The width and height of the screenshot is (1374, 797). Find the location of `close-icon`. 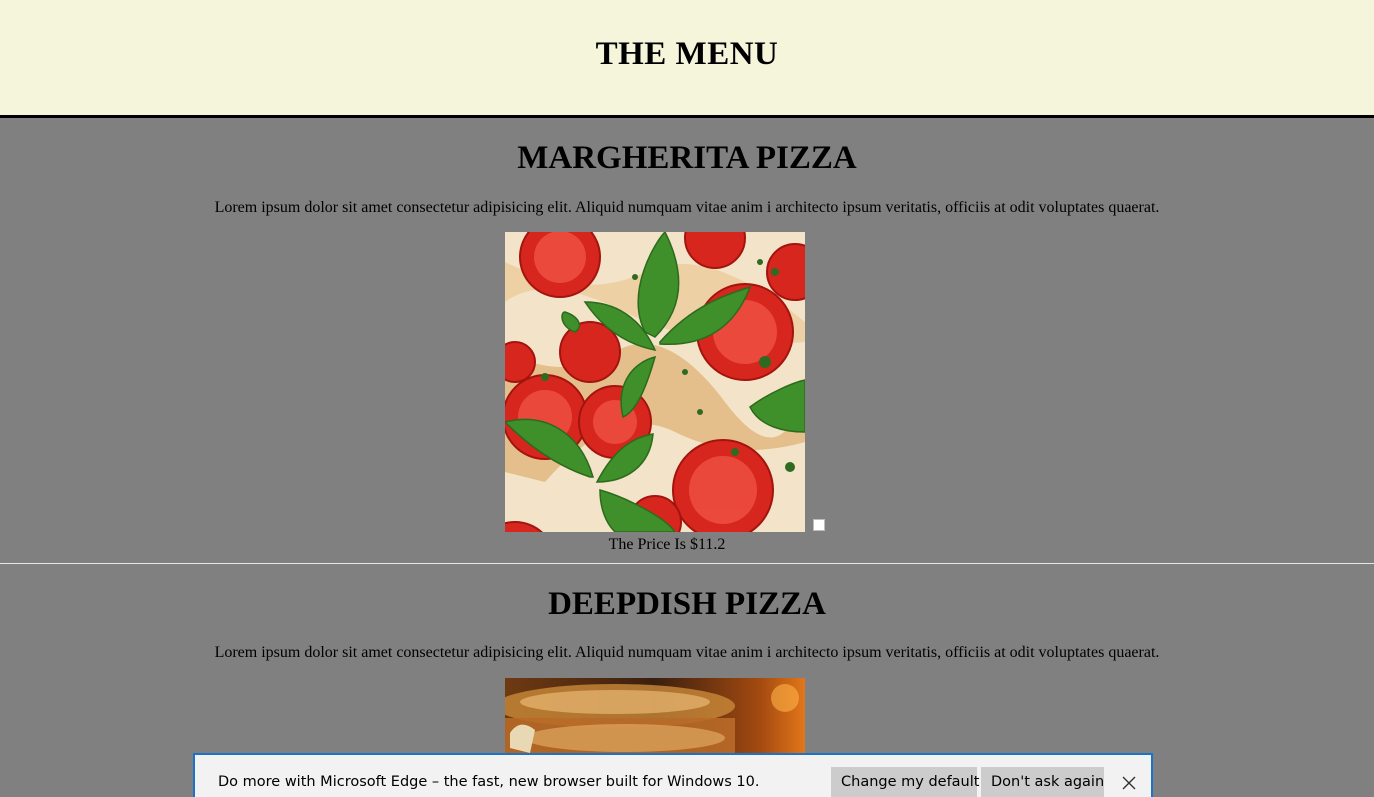

close-icon is located at coordinates (1129, 783).